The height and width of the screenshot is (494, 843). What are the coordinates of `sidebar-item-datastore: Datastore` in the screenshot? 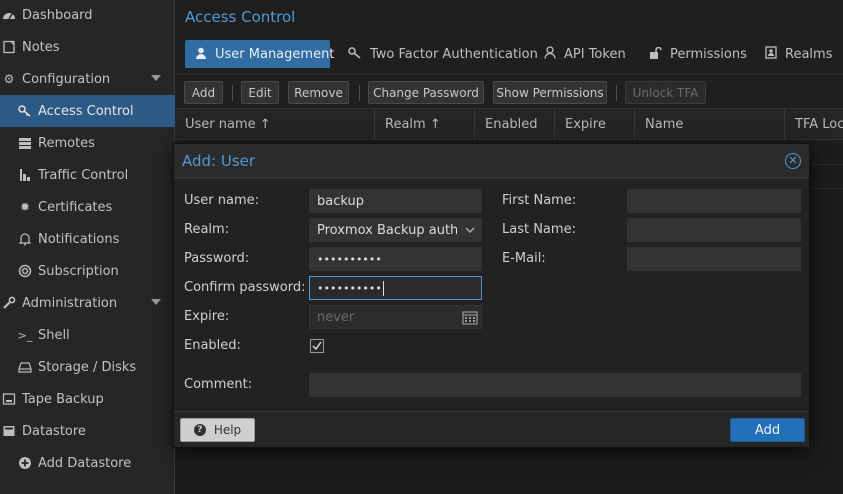 It's located at (87, 431).